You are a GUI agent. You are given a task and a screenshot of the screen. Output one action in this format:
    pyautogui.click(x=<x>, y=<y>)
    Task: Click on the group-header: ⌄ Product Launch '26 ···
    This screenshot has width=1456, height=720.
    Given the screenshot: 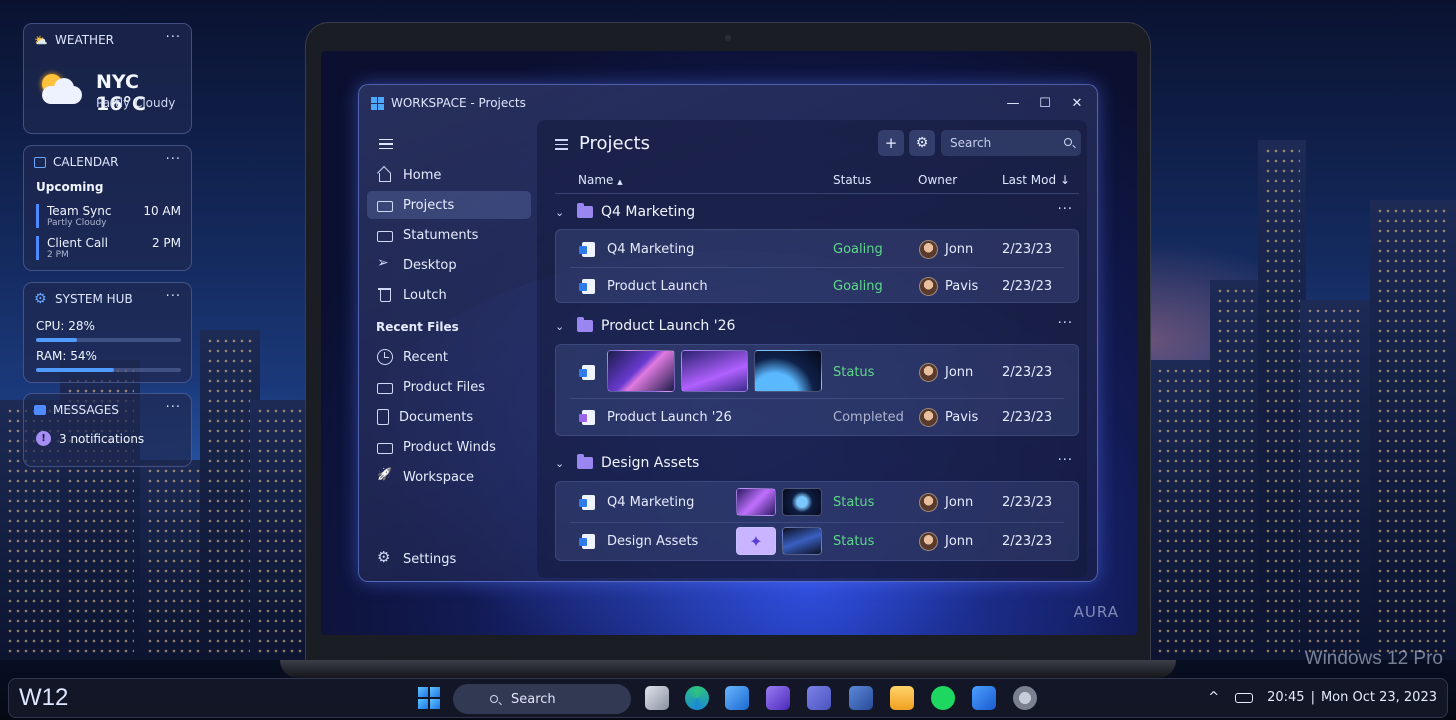 What is the action you would take?
    pyautogui.click(x=817, y=326)
    